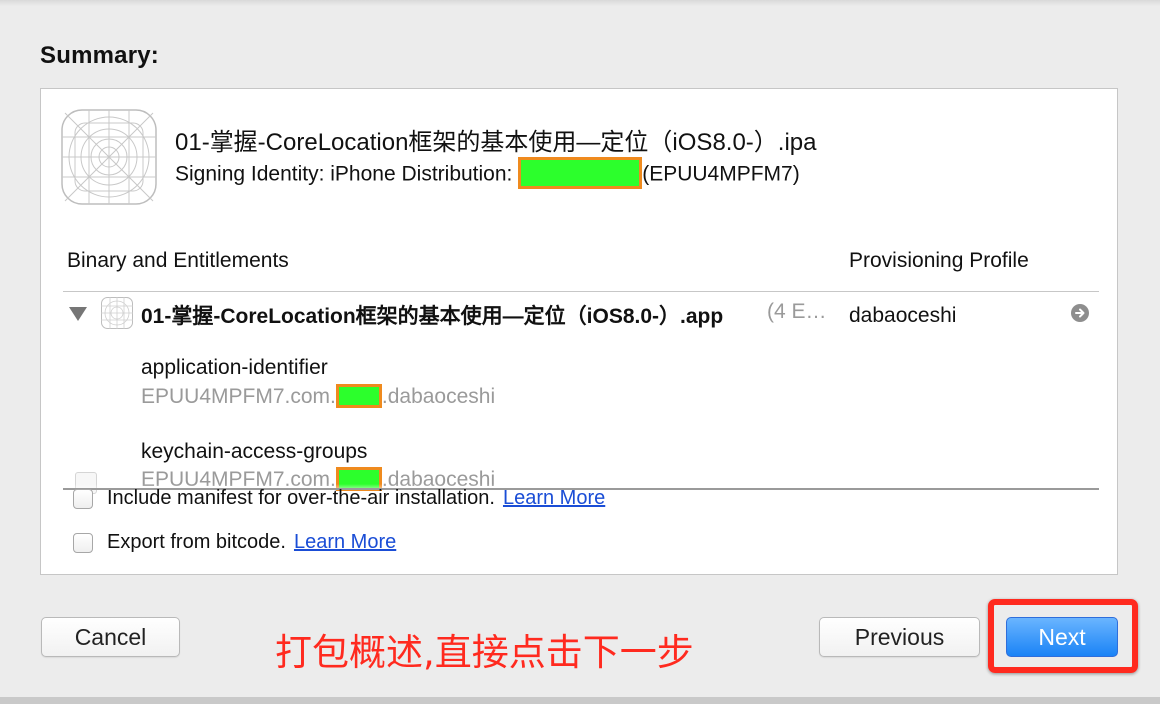  I want to click on previous-button: Previous, so click(899, 637).